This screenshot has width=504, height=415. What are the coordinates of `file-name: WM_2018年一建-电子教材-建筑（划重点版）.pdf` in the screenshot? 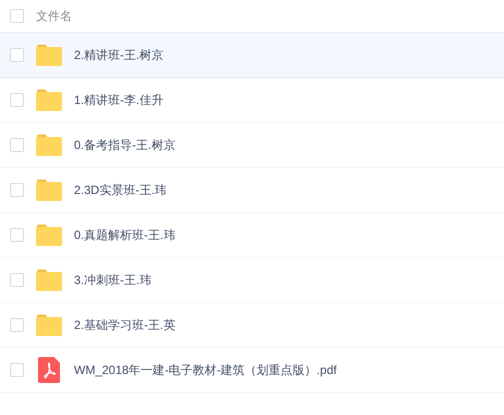 It's located at (205, 370).